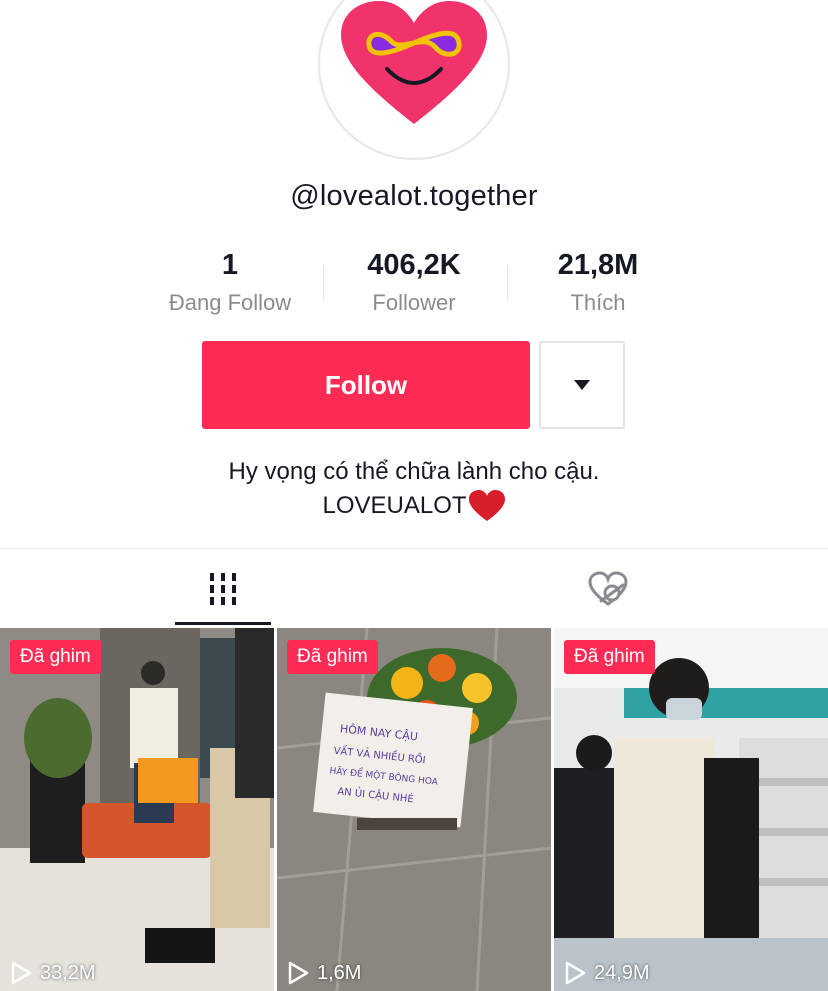 This screenshot has height=991, width=828. I want to click on bio-line: LOVEUALOT, so click(394, 505).